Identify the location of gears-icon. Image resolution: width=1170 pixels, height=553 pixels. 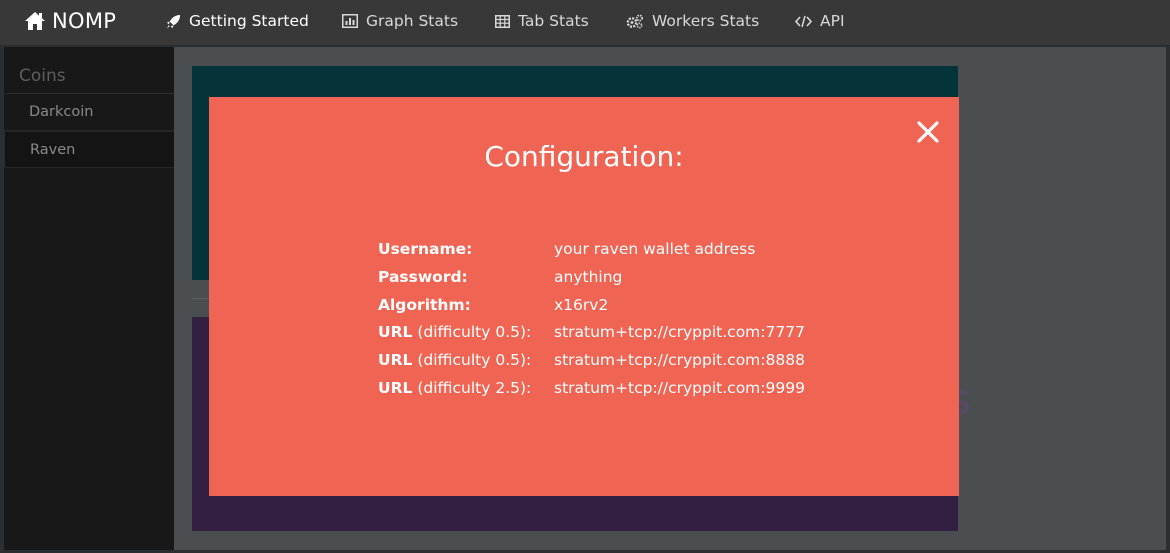
(634, 21).